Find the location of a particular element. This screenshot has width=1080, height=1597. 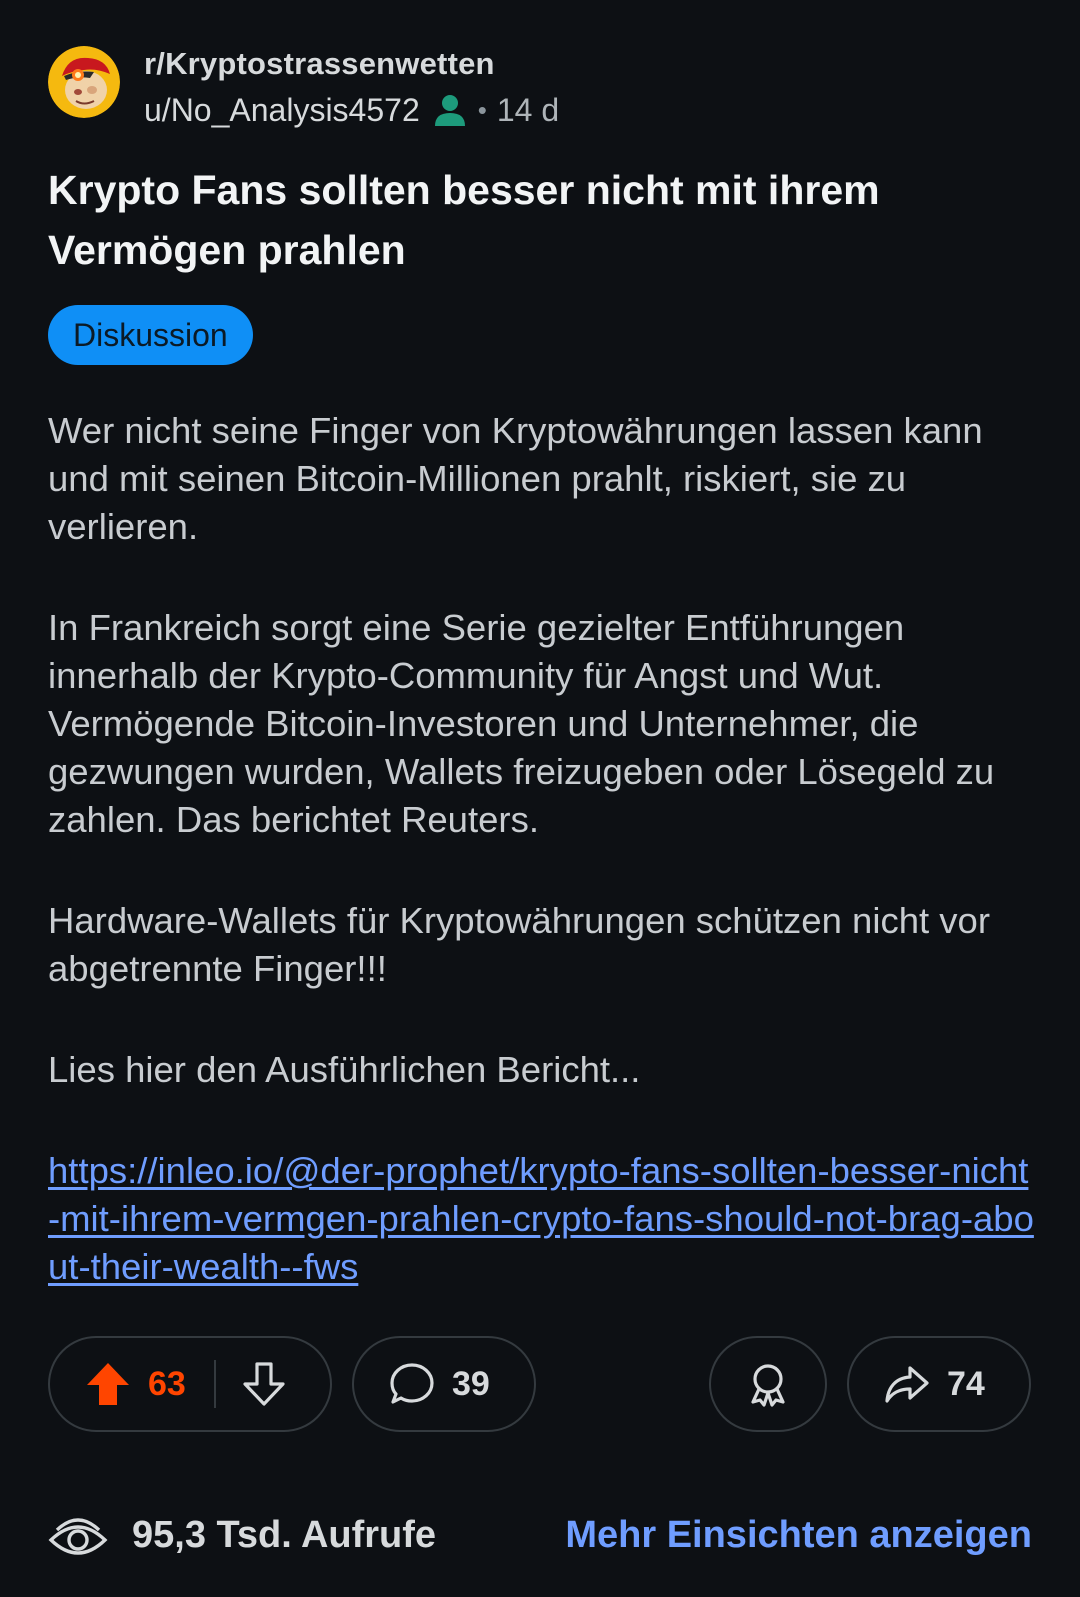

share-arrow-icon is located at coordinates (907, 1384).